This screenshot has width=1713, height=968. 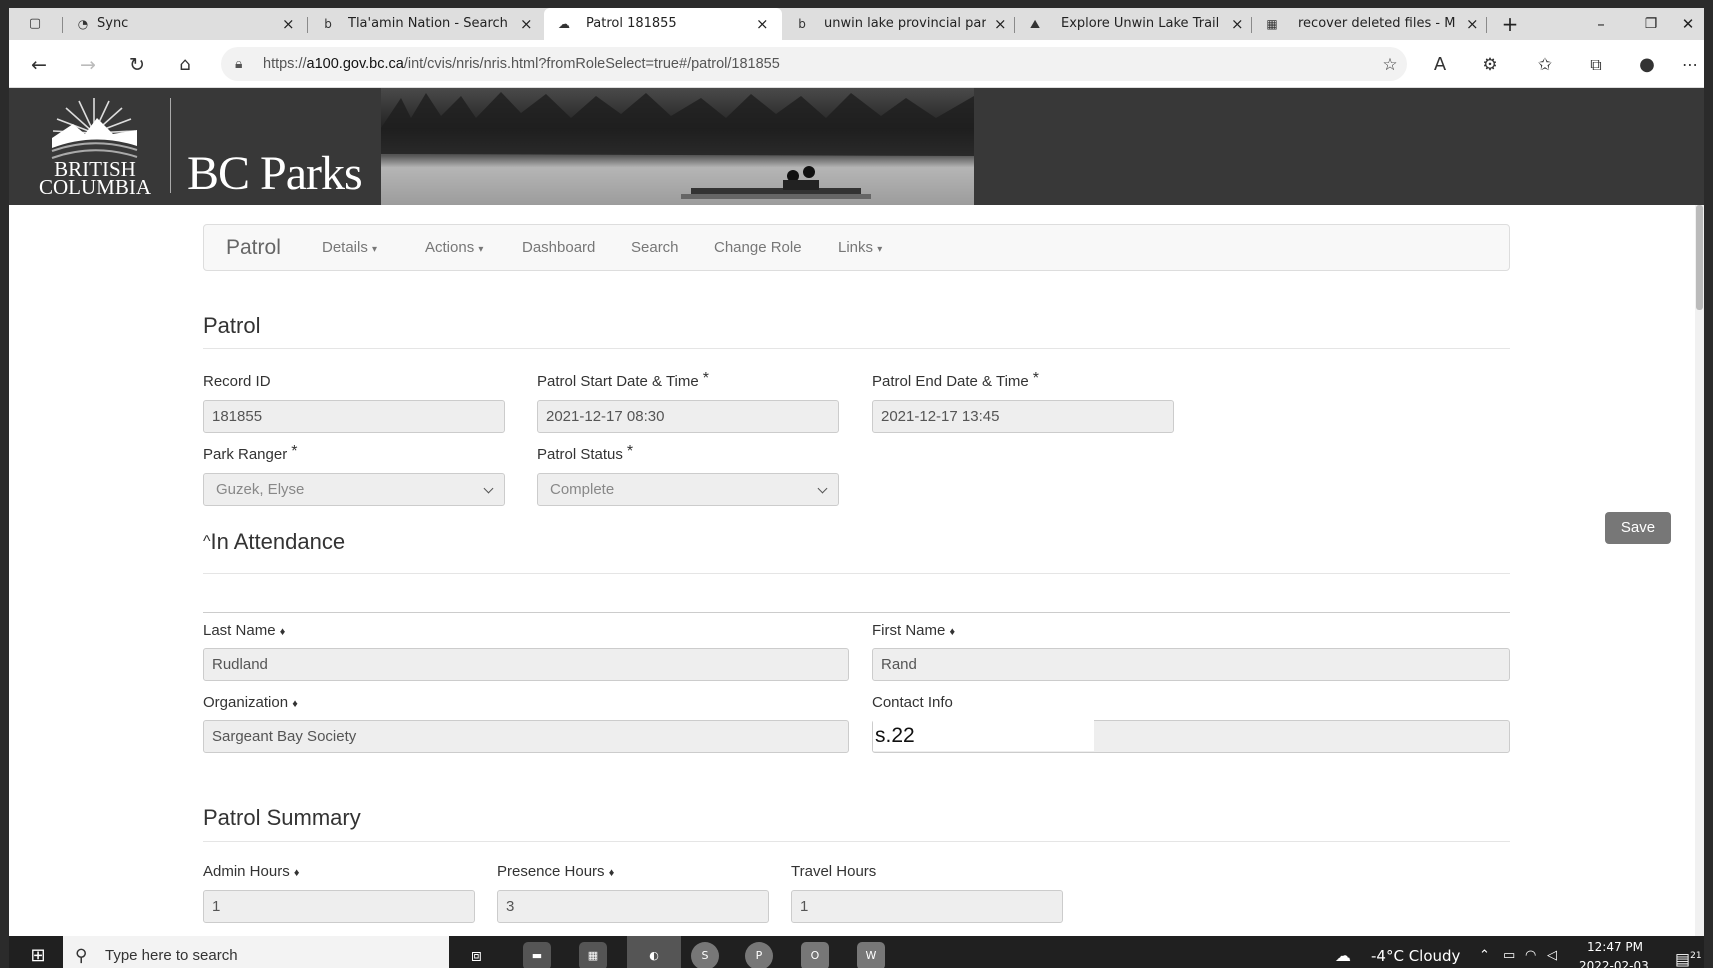 What do you see at coordinates (871, 955) in the screenshot?
I see `word-icon: W` at bounding box center [871, 955].